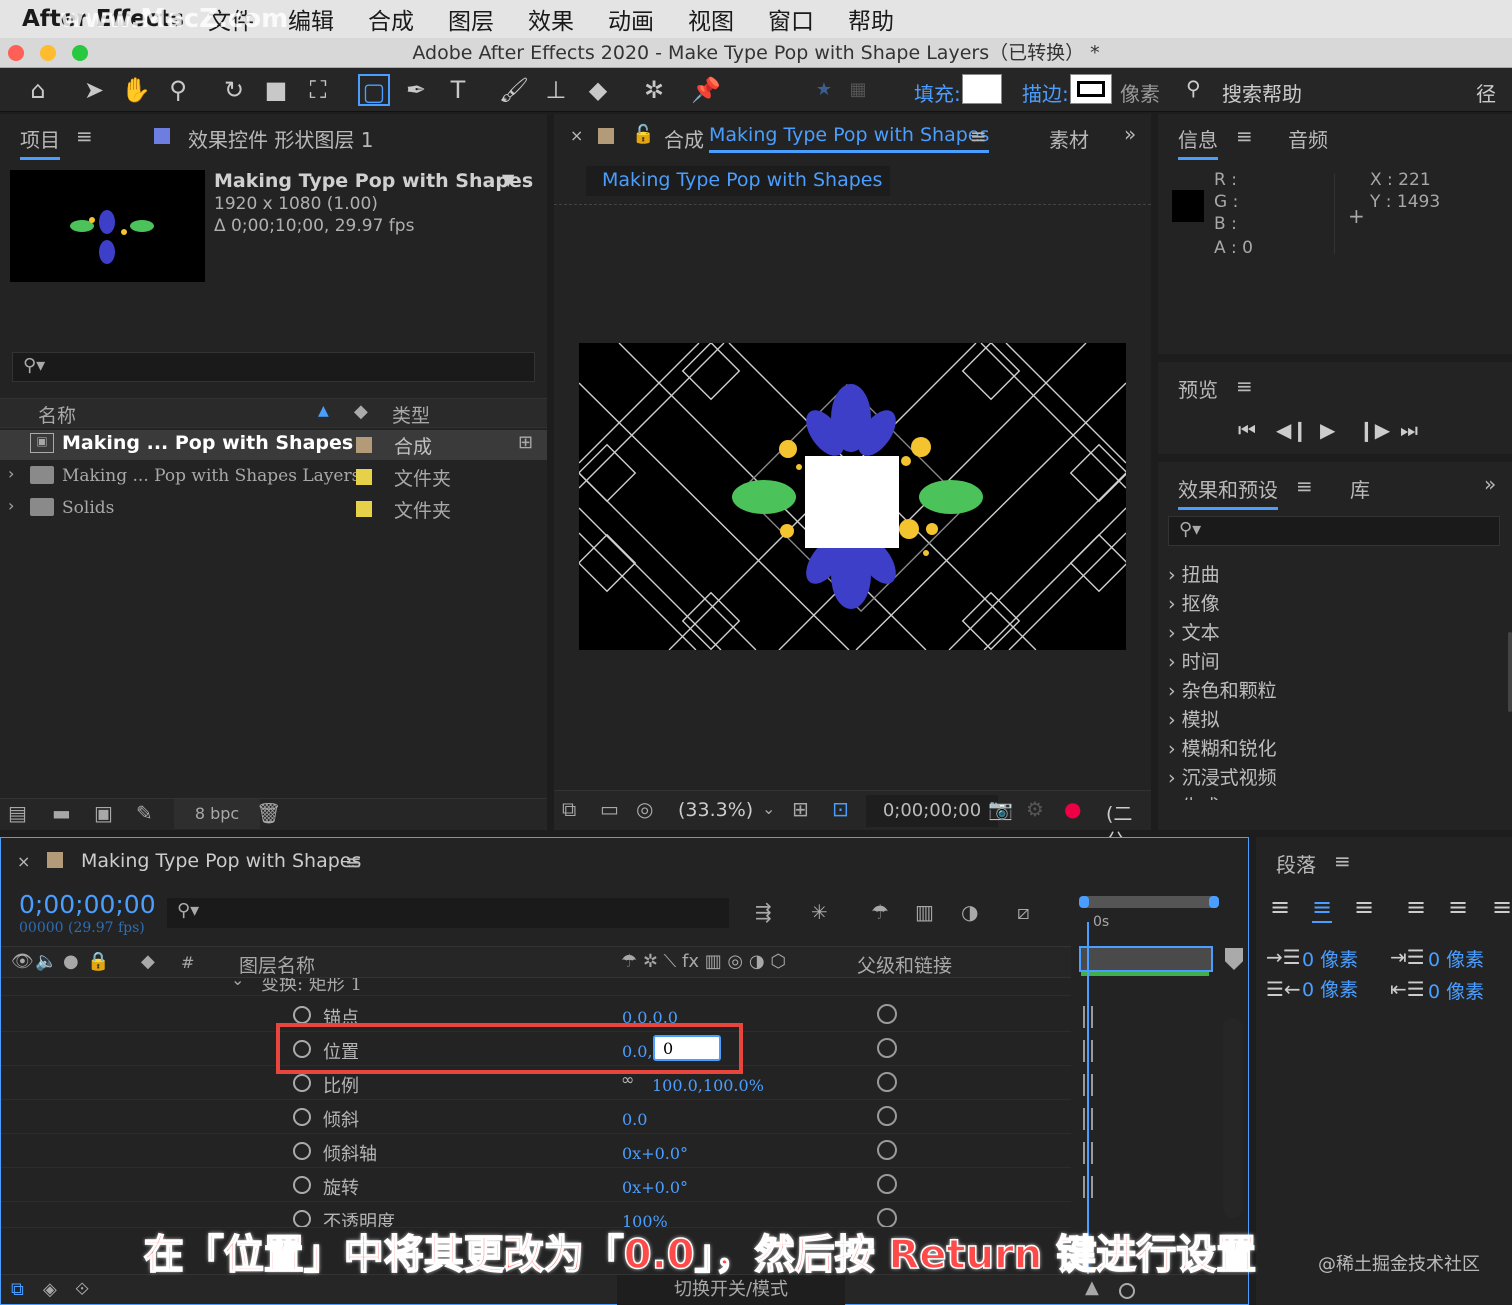 The image size is (1512, 1305). Describe the element at coordinates (1458, 907) in the screenshot. I see `justify-center-icon: ≡` at that location.